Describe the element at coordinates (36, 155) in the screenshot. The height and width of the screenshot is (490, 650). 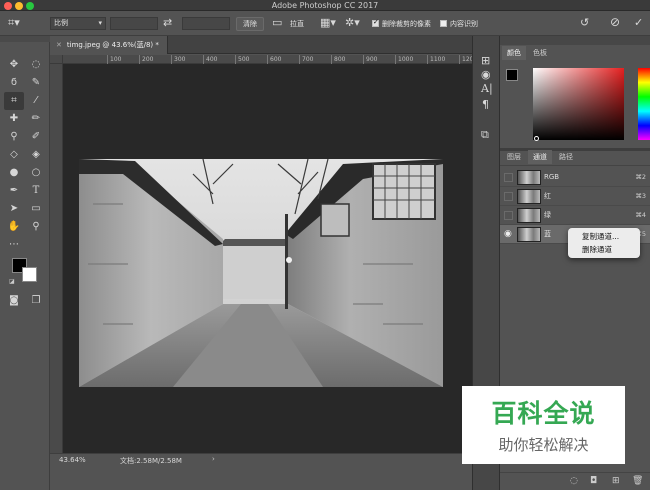
I see `paint-bucket-tool-icon: ◈` at that location.